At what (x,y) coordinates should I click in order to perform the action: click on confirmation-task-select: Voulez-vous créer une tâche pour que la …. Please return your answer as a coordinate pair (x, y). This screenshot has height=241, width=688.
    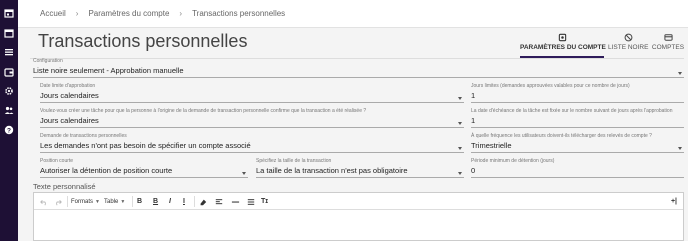
    Looking at the image, I should click on (252, 118).